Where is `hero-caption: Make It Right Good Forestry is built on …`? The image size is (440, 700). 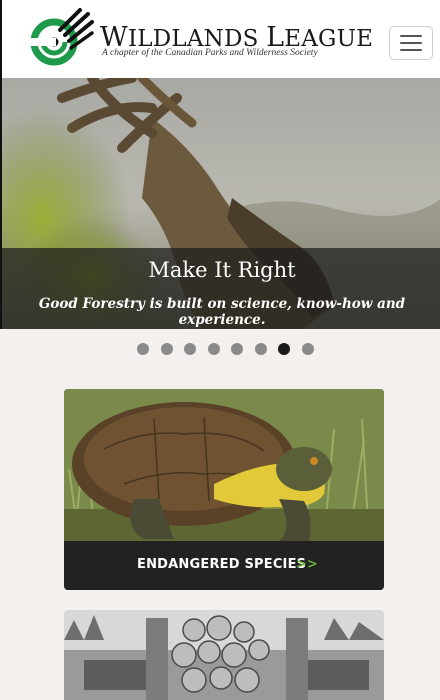 hero-caption: Make It Right Good Forestry is built on … is located at coordinates (221, 288).